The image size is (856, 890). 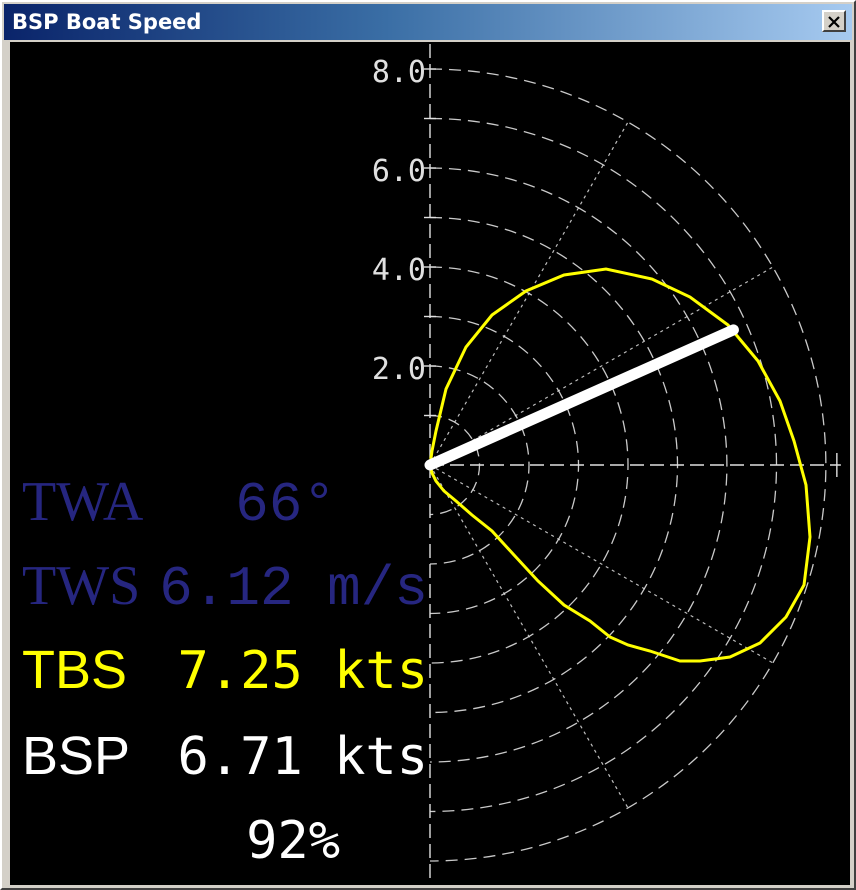 I want to click on close-icon, so click(x=834, y=22).